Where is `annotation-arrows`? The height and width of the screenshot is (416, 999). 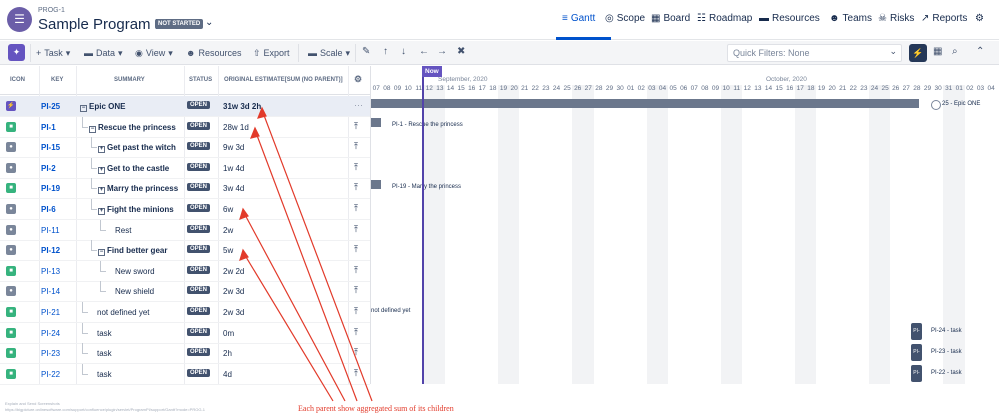 annotation-arrows is located at coordinates (306, 254).